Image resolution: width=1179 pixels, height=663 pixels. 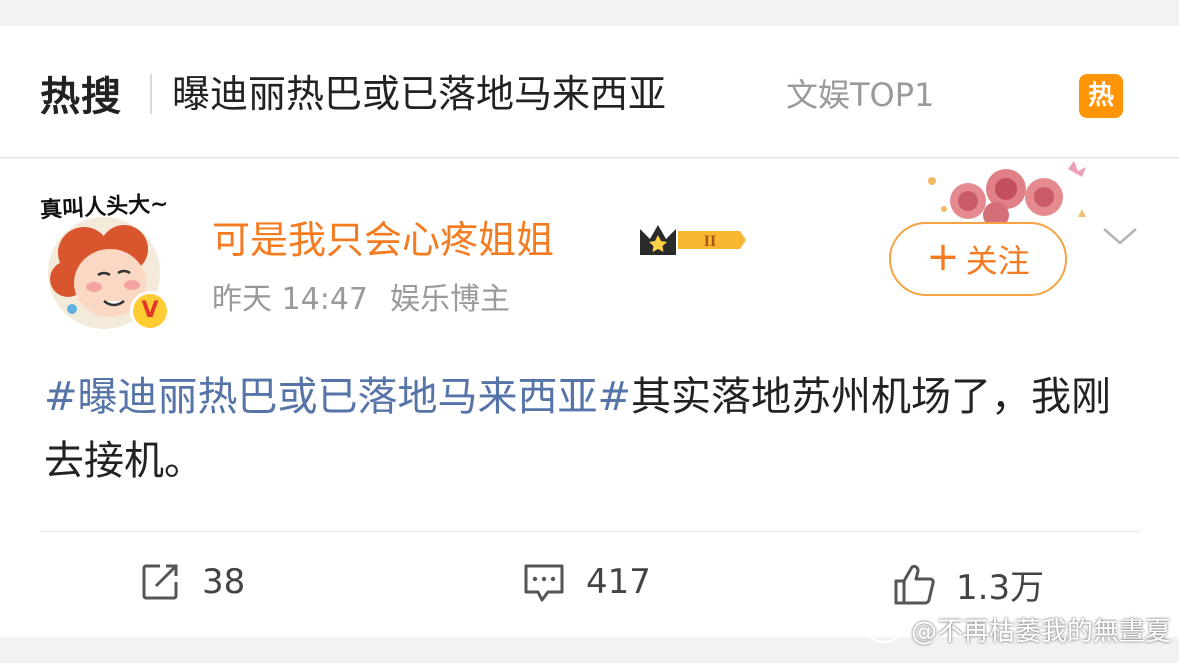 What do you see at coordinates (81, 97) in the screenshot?
I see `hot-search-logo-text: 热搜` at bounding box center [81, 97].